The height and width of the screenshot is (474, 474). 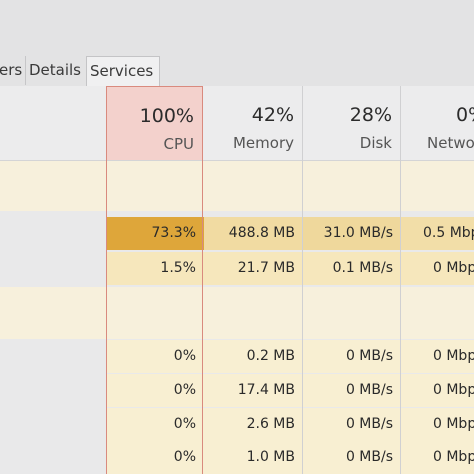 What do you see at coordinates (253, 268) in the screenshot?
I see `memory-cell: 21.7 MB` at bounding box center [253, 268].